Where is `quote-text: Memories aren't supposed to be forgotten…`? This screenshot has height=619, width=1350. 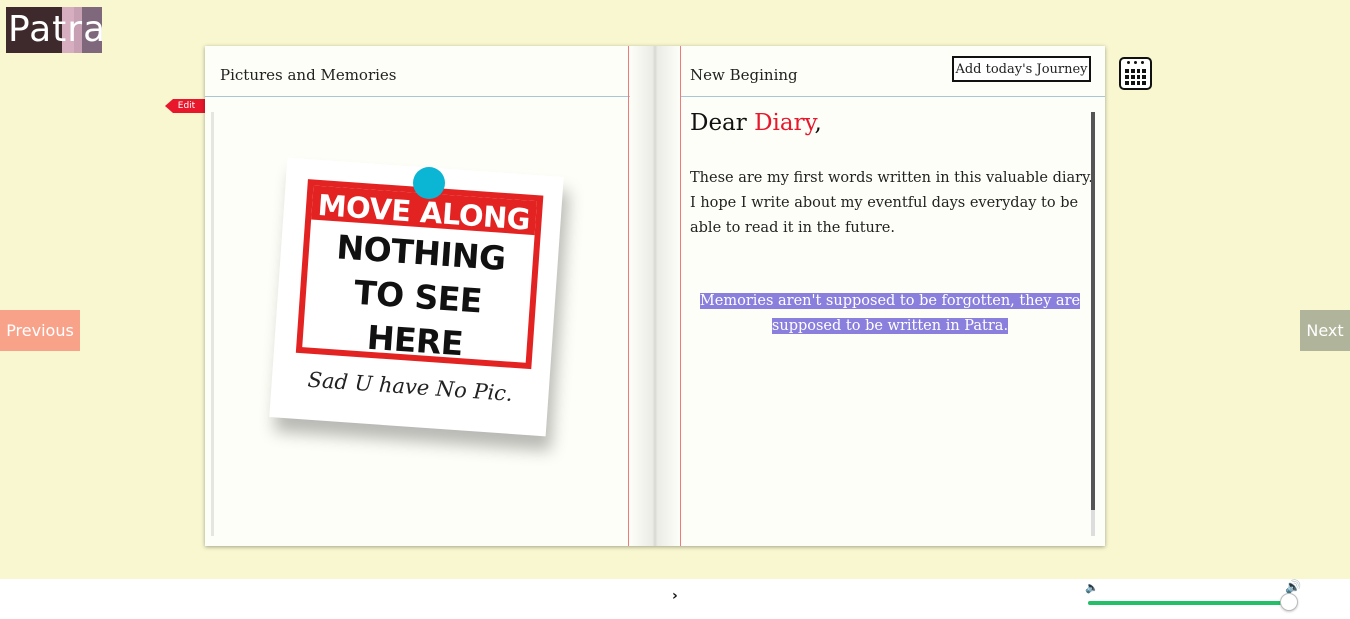 quote-text: Memories aren't supposed to be forgotten… is located at coordinates (890, 313).